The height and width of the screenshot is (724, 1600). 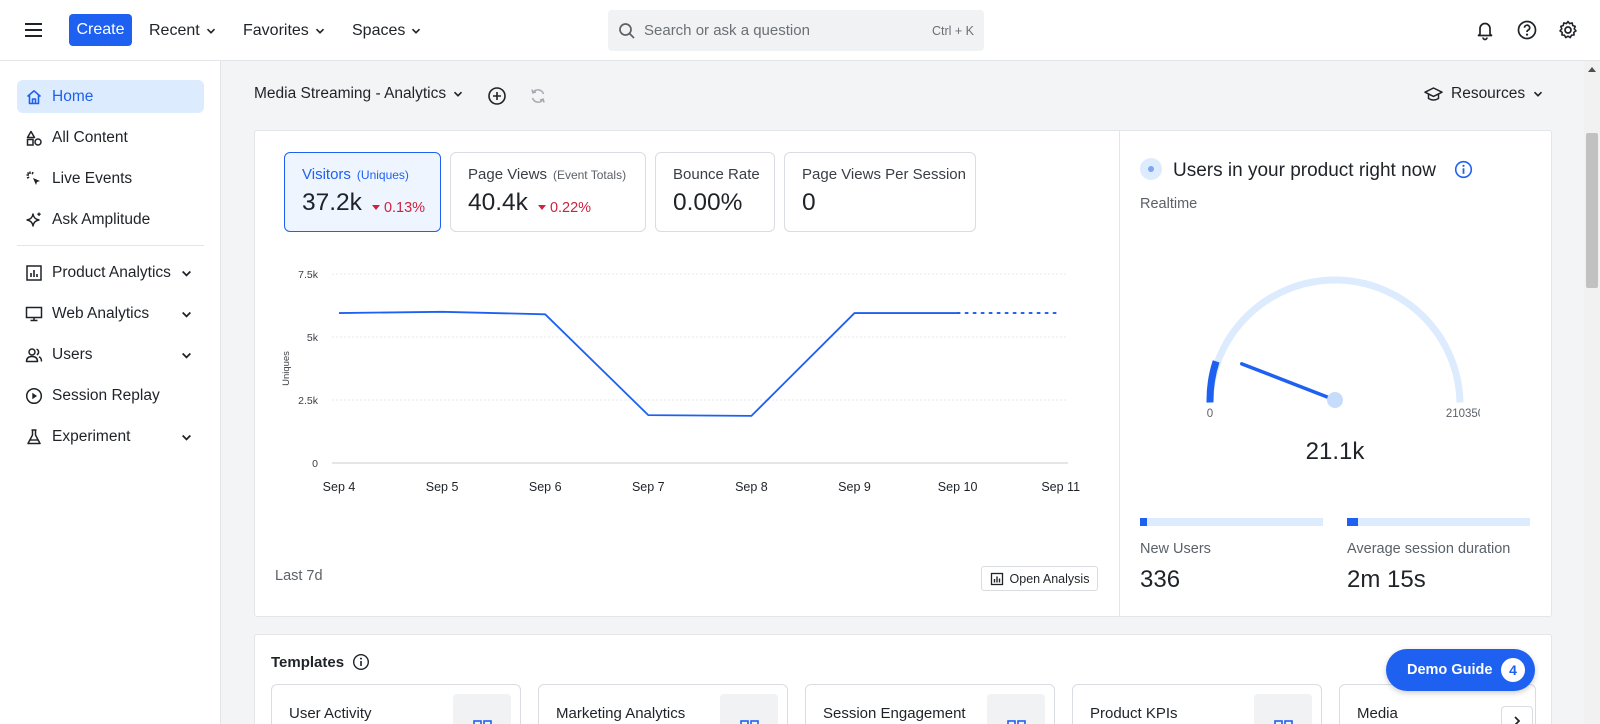 I want to click on gear-icon, so click(x=1568, y=30).